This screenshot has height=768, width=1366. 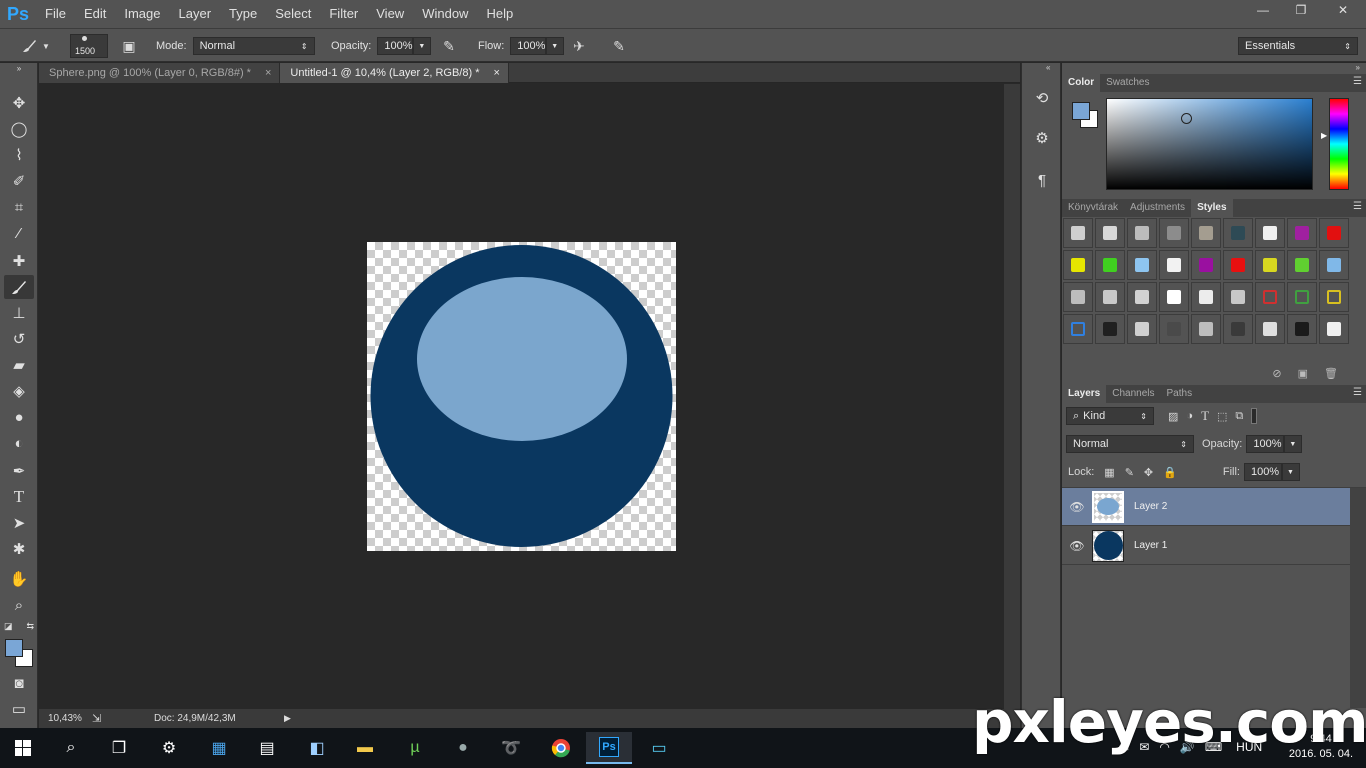 What do you see at coordinates (1206, 507) in the screenshot?
I see `layer-row-layer-2: 👁 Layer 2` at bounding box center [1206, 507].